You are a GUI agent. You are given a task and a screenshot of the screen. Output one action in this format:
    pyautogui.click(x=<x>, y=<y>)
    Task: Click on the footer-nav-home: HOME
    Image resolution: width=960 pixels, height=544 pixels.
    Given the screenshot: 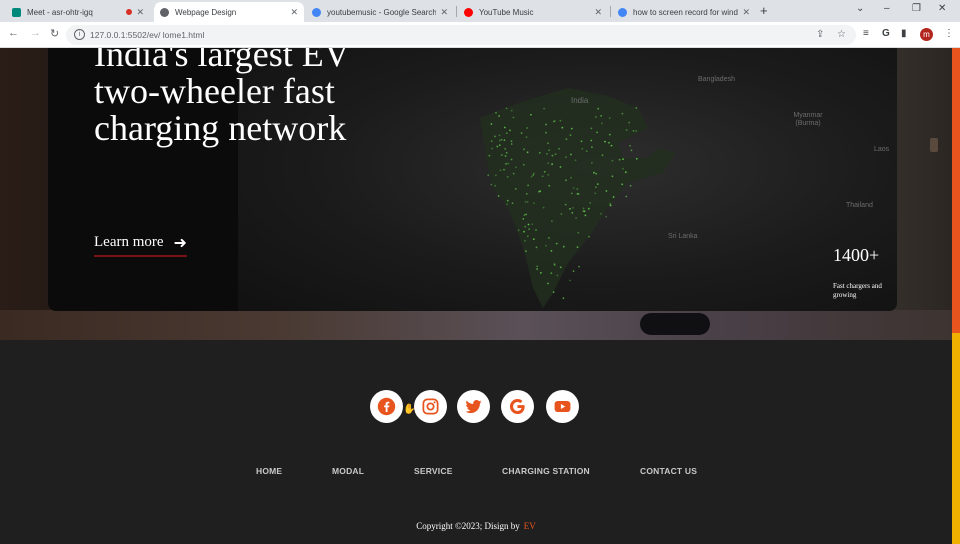 What is the action you would take?
    pyautogui.click(x=269, y=471)
    